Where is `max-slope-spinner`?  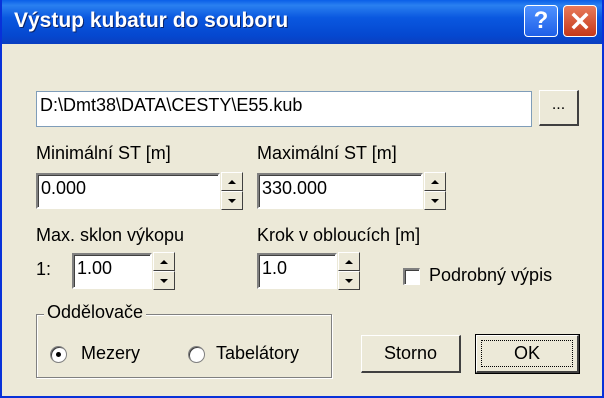
max-slope-spinner is located at coordinates (164, 271).